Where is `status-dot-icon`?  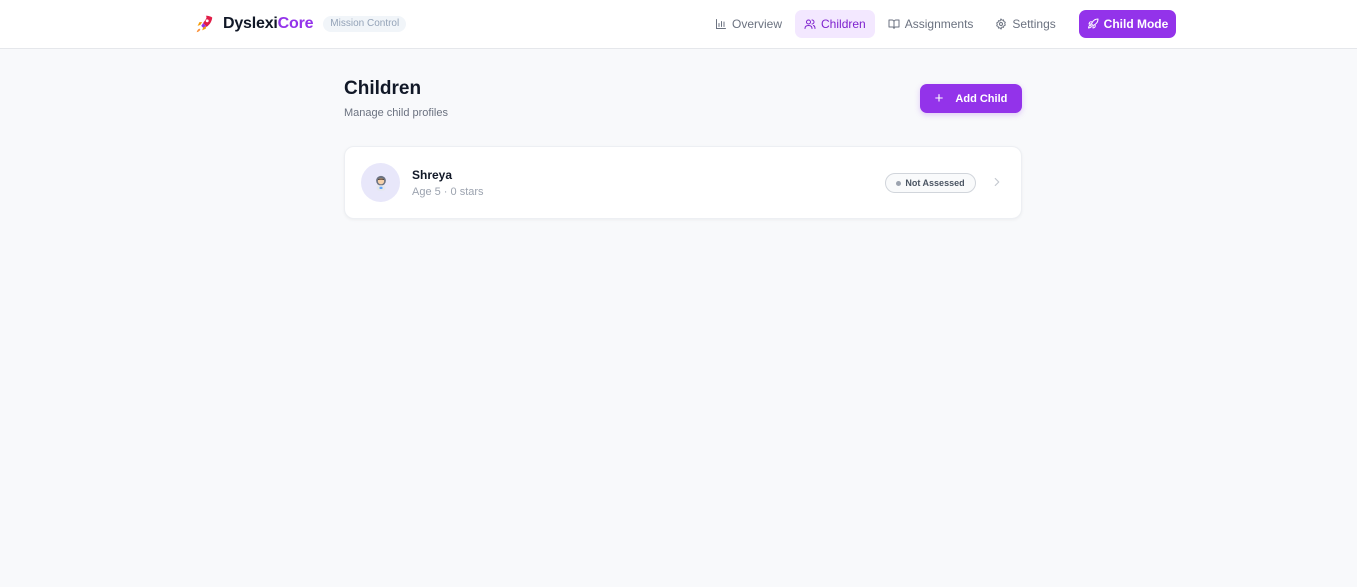
status-dot-icon is located at coordinates (899, 183).